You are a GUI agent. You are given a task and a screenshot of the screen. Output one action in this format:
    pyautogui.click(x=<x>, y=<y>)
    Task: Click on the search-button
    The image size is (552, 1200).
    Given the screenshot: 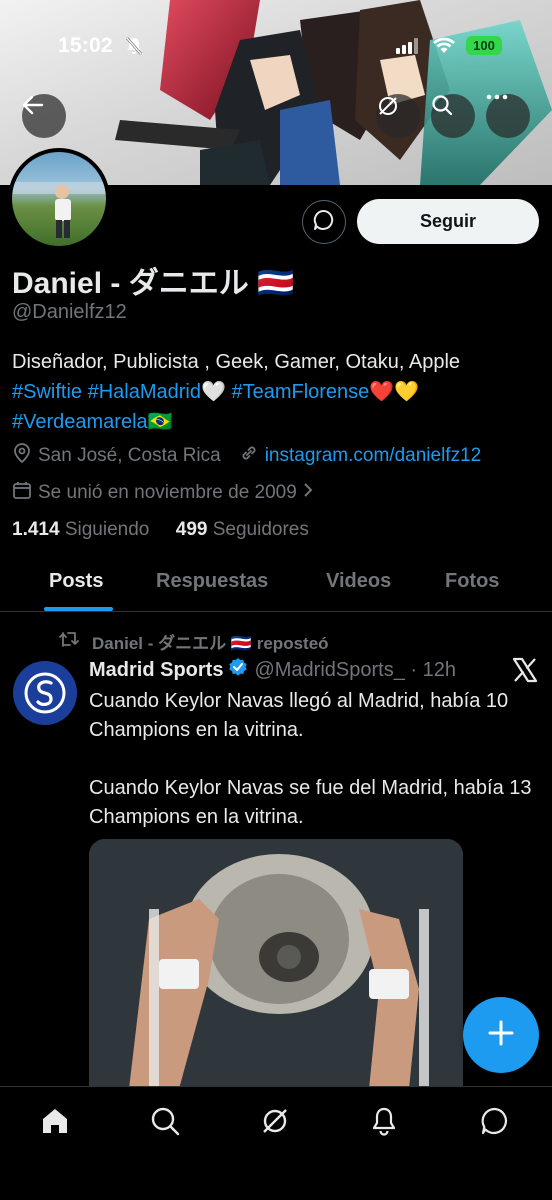 What is the action you would take?
    pyautogui.click(x=453, y=116)
    